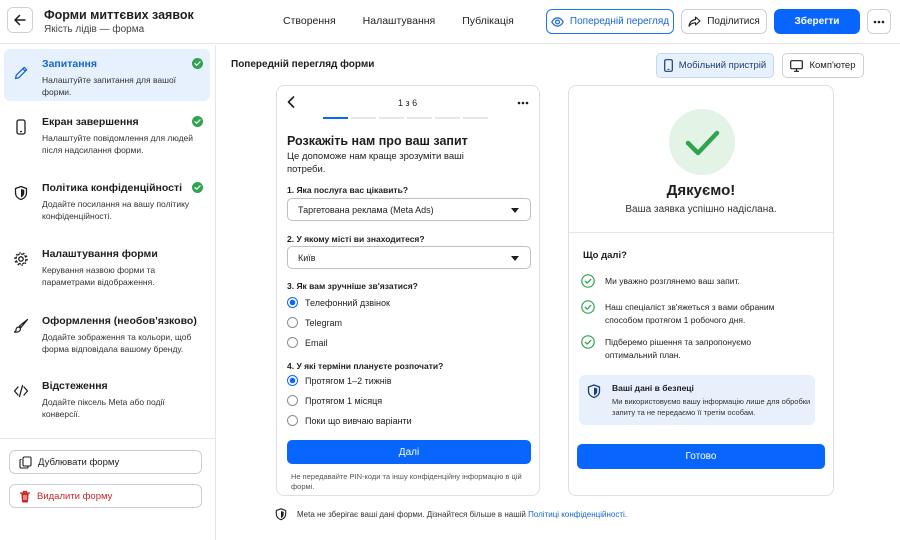 This screenshot has height=540, width=900. I want to click on radio-option-label: Телефонний дзвінок, so click(347, 302).